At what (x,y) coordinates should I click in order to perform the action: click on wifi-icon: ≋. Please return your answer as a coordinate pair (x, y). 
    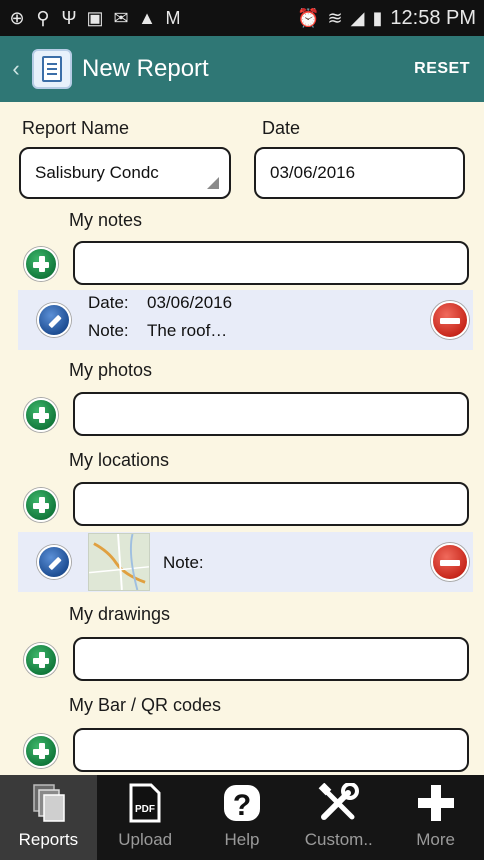
    Looking at the image, I should click on (335, 17).